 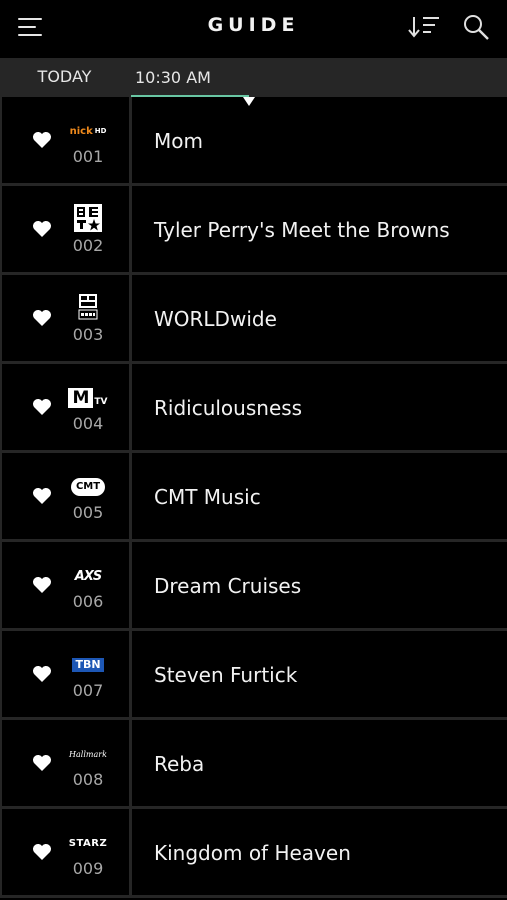 What do you see at coordinates (302, 230) in the screenshot?
I see `program-title: Tyler Perry's Meet the Browns` at bounding box center [302, 230].